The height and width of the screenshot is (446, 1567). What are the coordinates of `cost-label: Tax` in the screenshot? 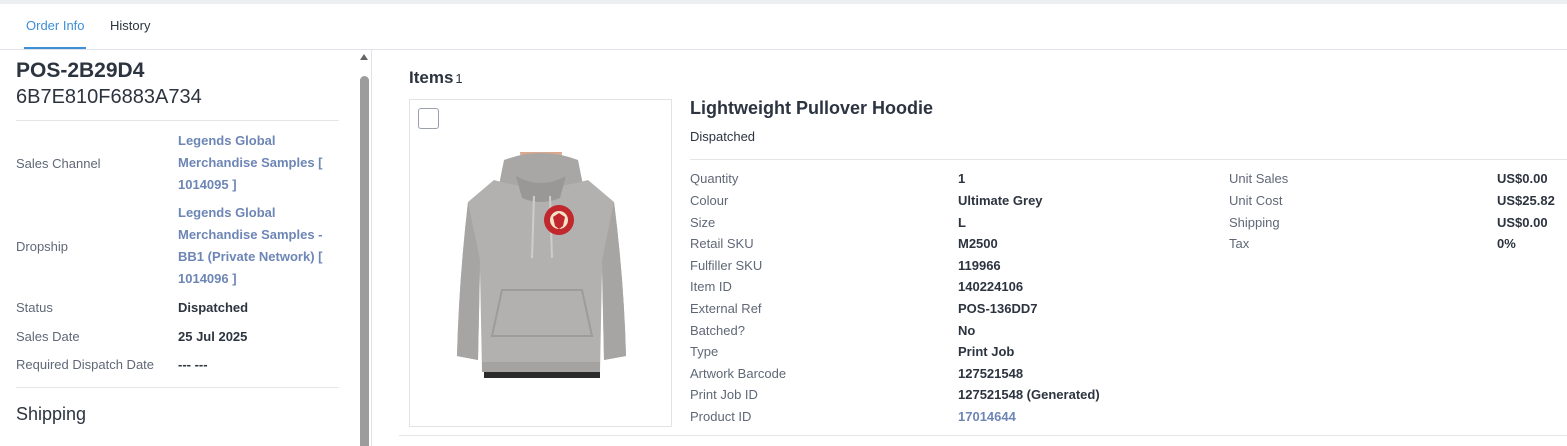 It's located at (1239, 243).